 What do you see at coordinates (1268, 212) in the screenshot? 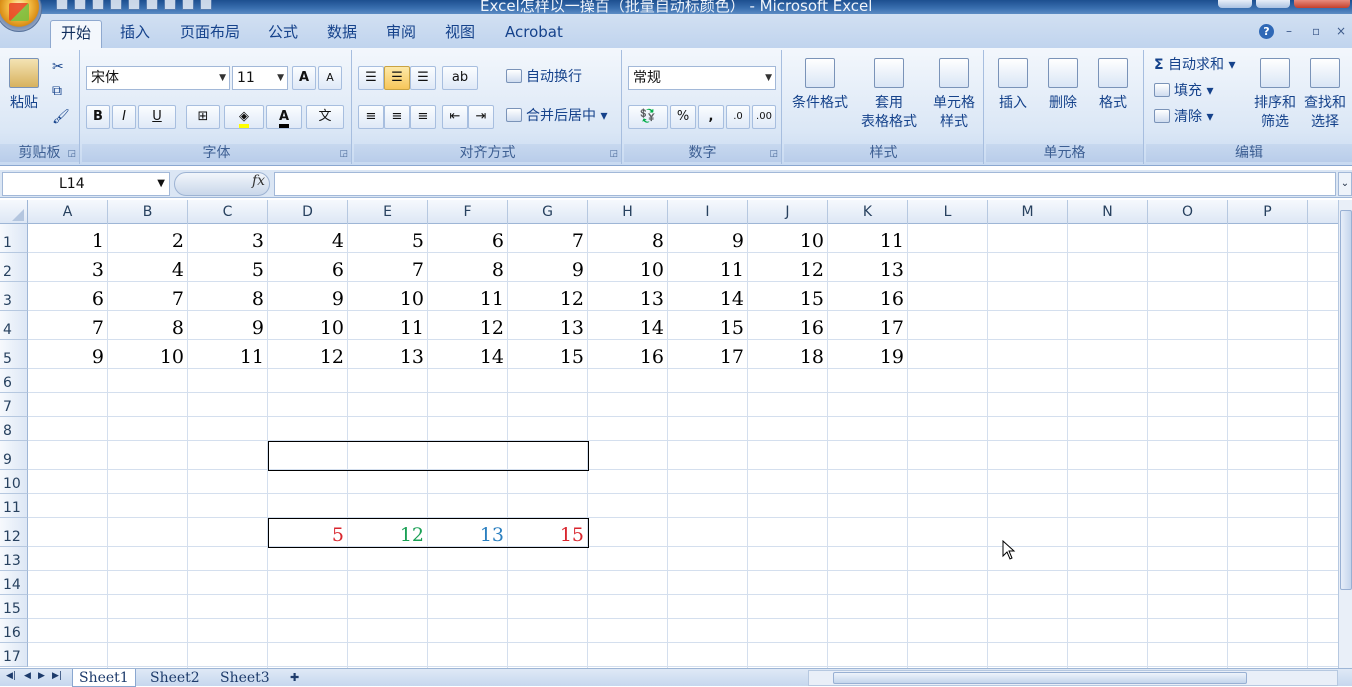
I see `column-header-p: P` at bounding box center [1268, 212].